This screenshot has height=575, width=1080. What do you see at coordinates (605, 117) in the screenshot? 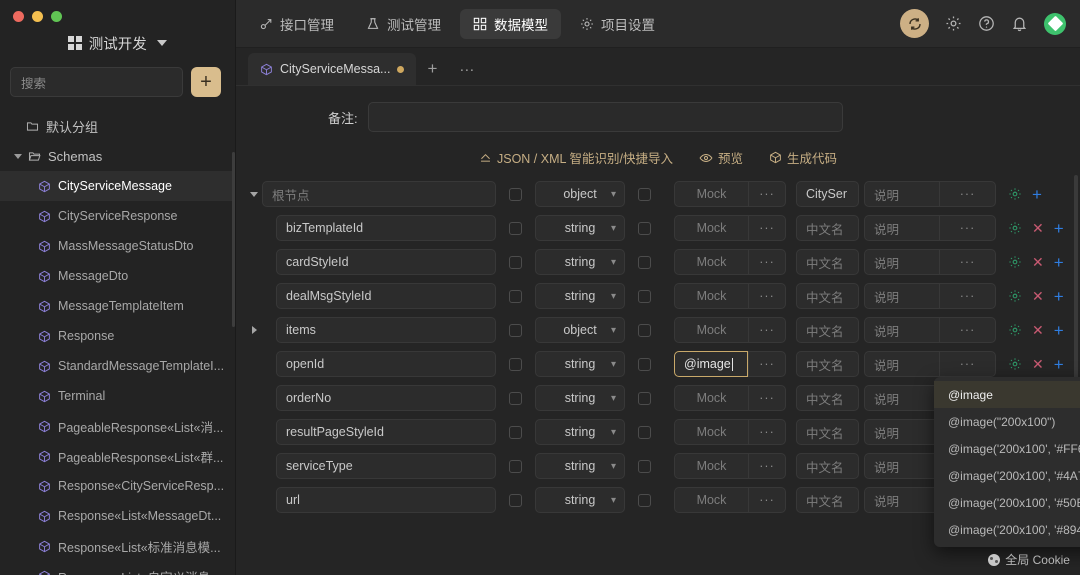
I see `notes-input` at bounding box center [605, 117].